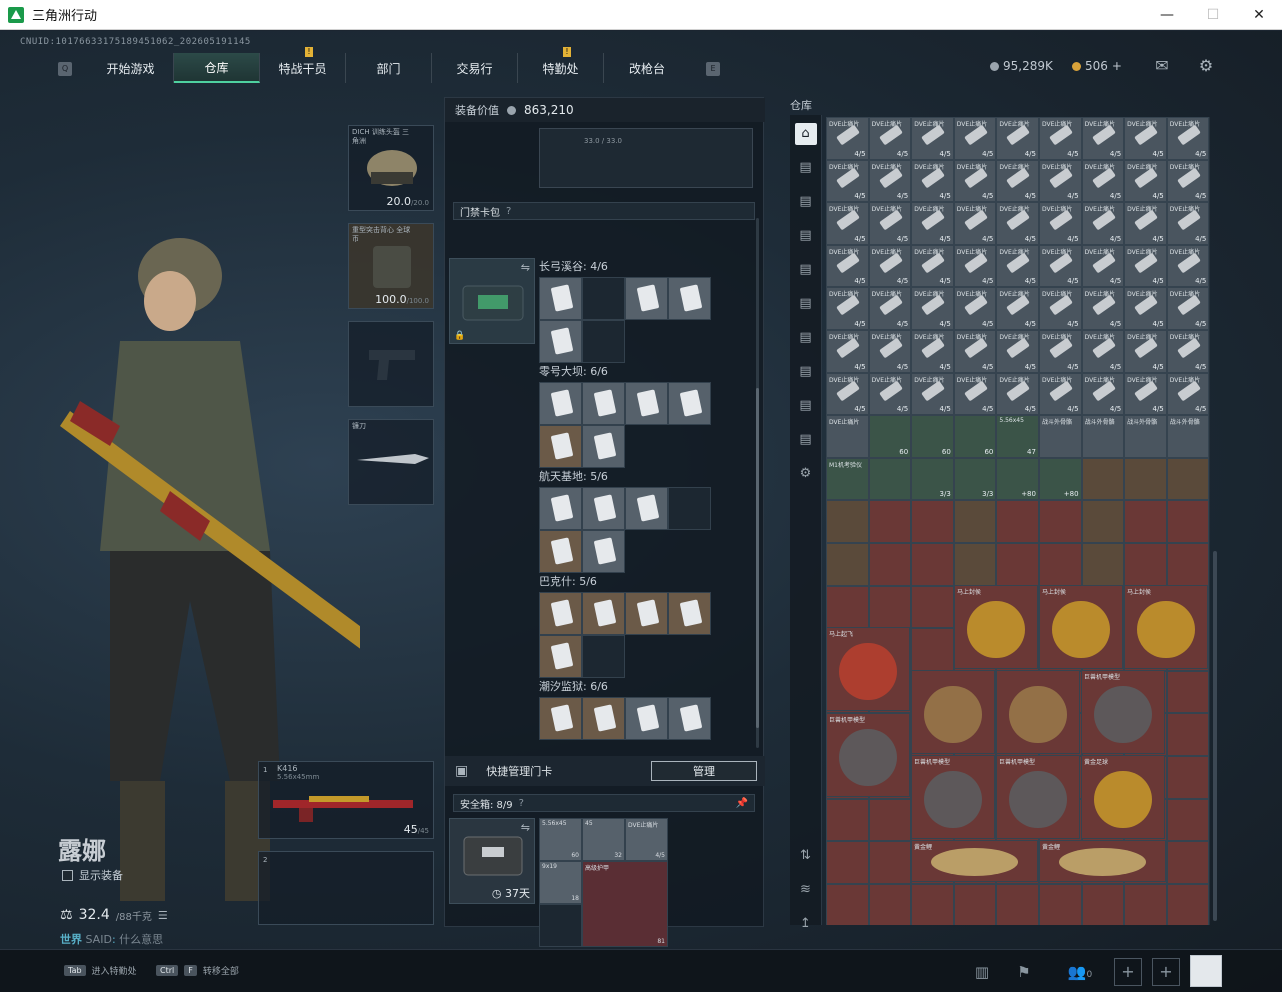 This screenshot has height=992, width=1282. Describe the element at coordinates (953, 712) in the screenshot. I see `warehouse-large-item` at that location.